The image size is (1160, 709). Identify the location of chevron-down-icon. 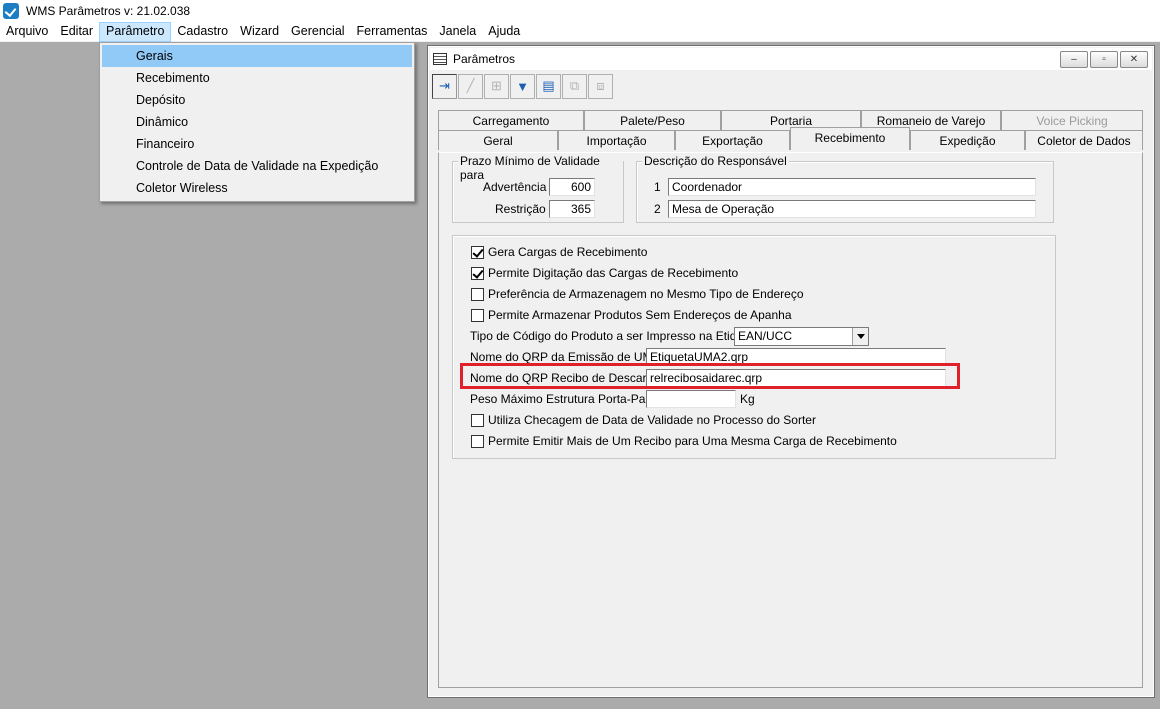
(860, 336).